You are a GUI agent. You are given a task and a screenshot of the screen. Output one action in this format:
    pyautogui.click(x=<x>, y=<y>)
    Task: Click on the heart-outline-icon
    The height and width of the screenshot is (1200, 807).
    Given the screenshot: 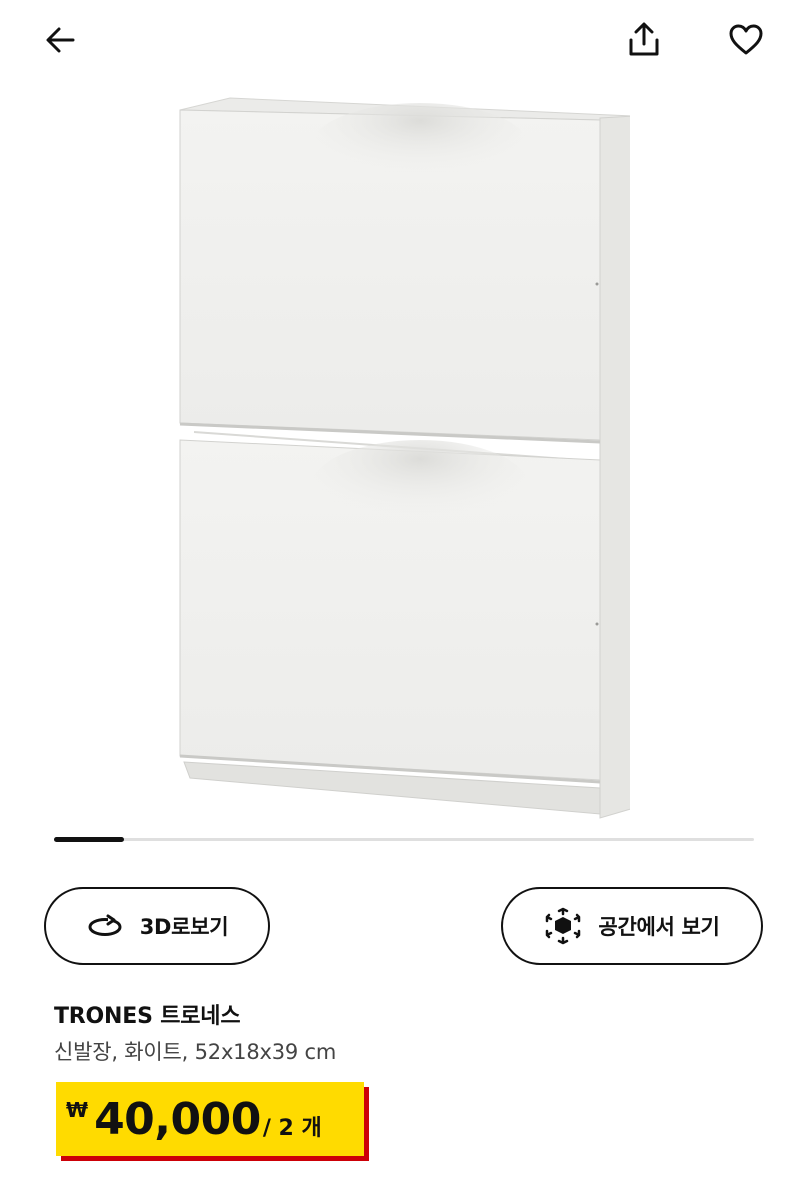 What is the action you would take?
    pyautogui.click(x=746, y=39)
    